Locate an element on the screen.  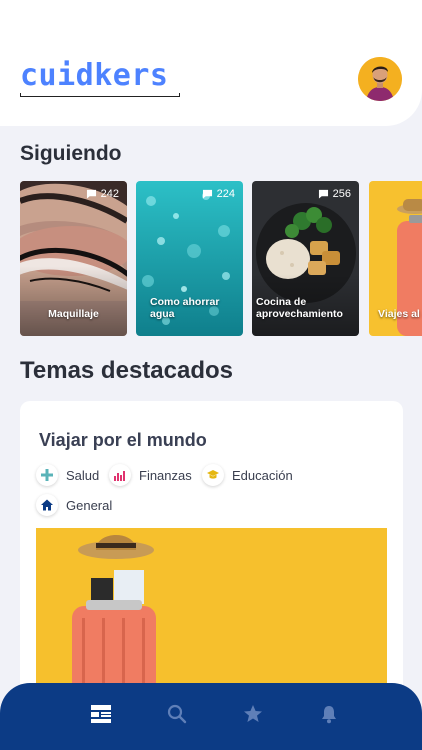
nav-search is located at coordinates (177, 714).